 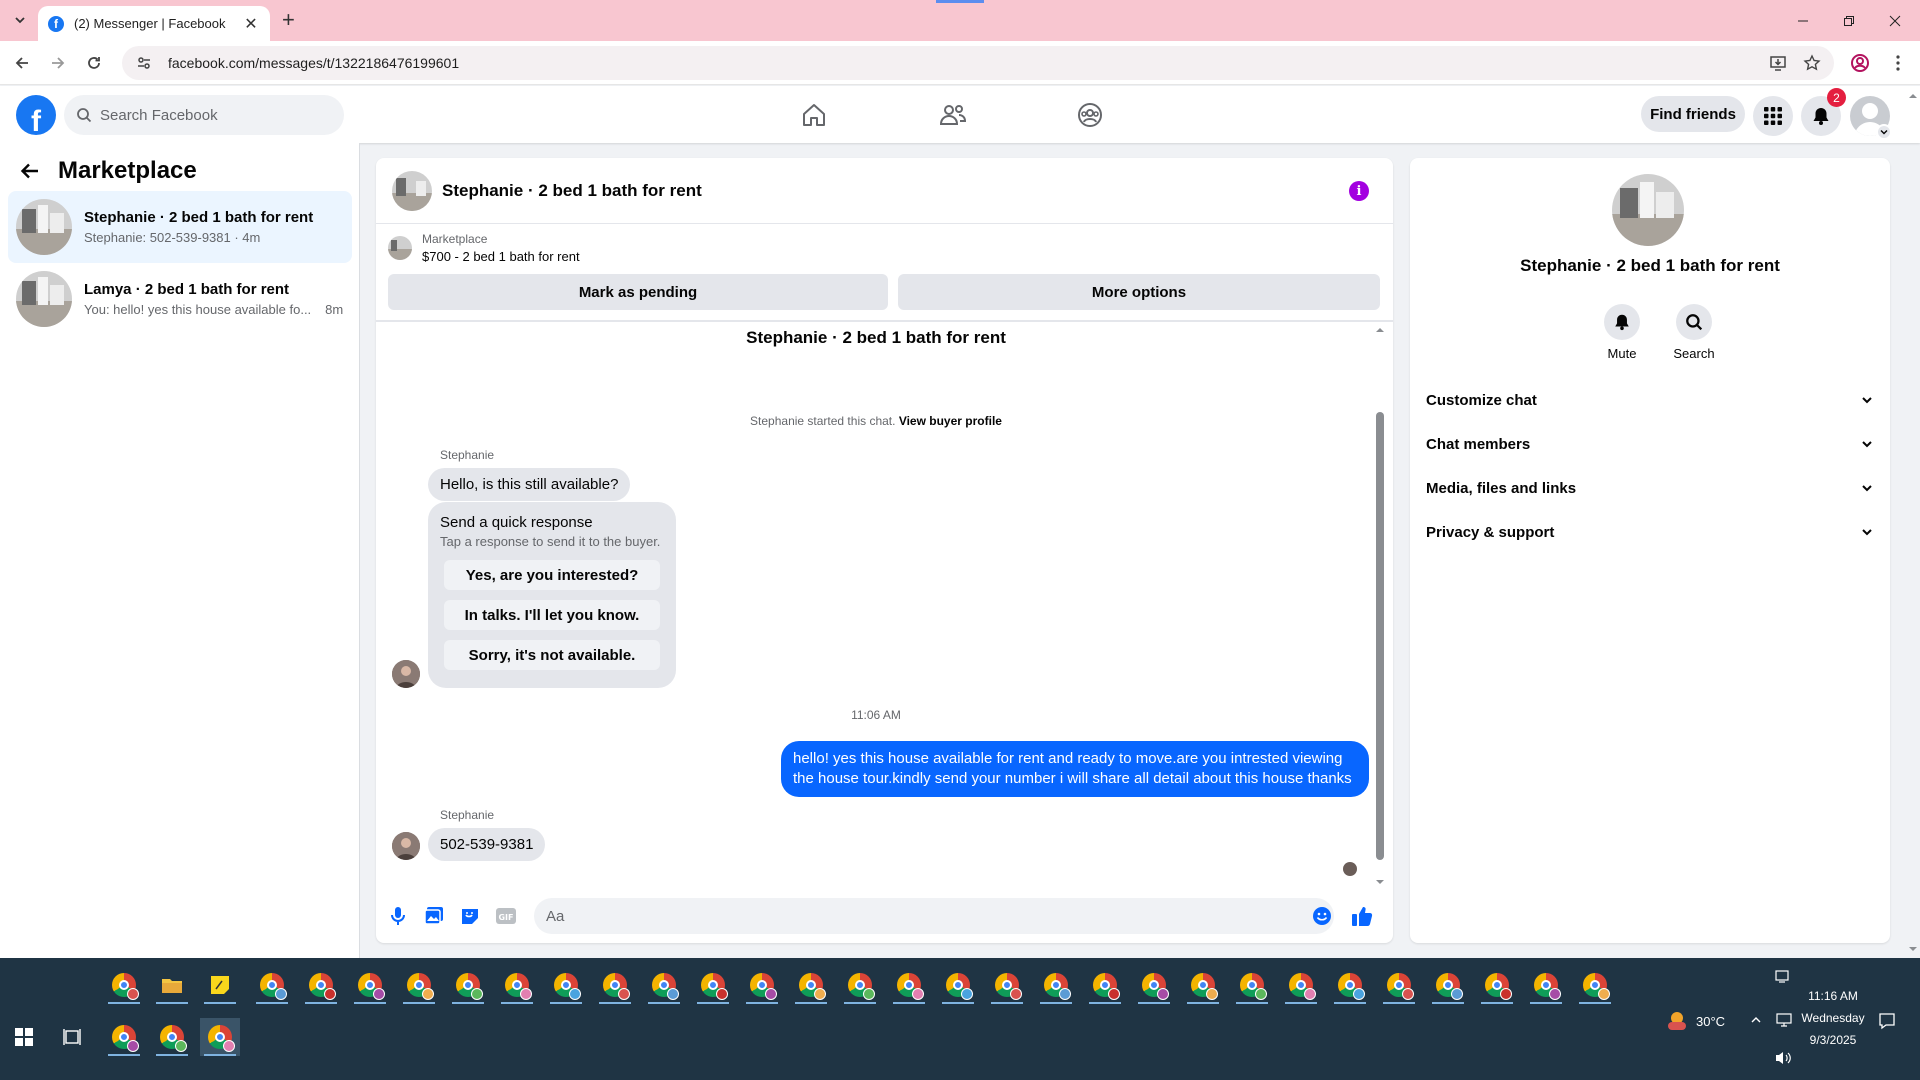 I want to click on mark-as-pending-button: Mark as pending, so click(x=638, y=292).